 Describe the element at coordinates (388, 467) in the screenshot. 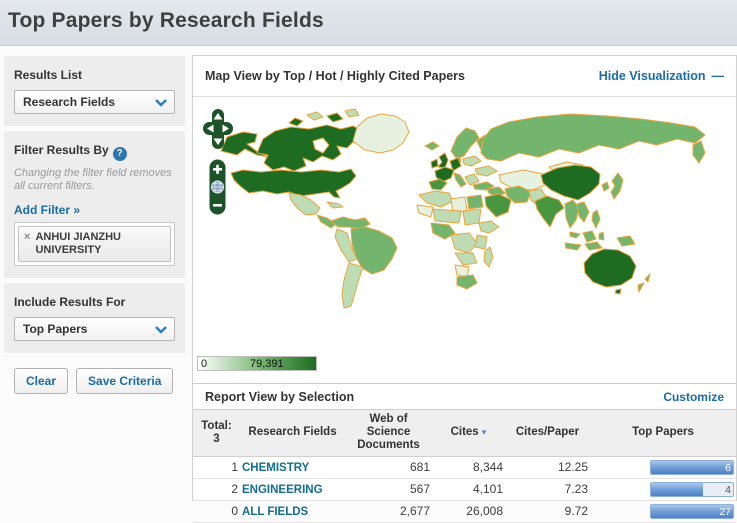

I see `row-wos: 681` at that location.